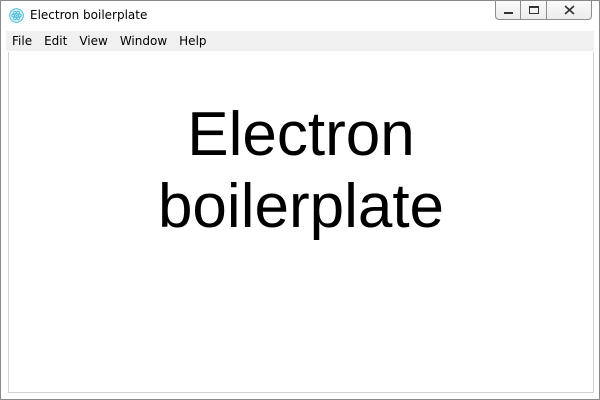 The image size is (600, 400). What do you see at coordinates (301, 206) in the screenshot?
I see `heading-line-2: boilerplate` at bounding box center [301, 206].